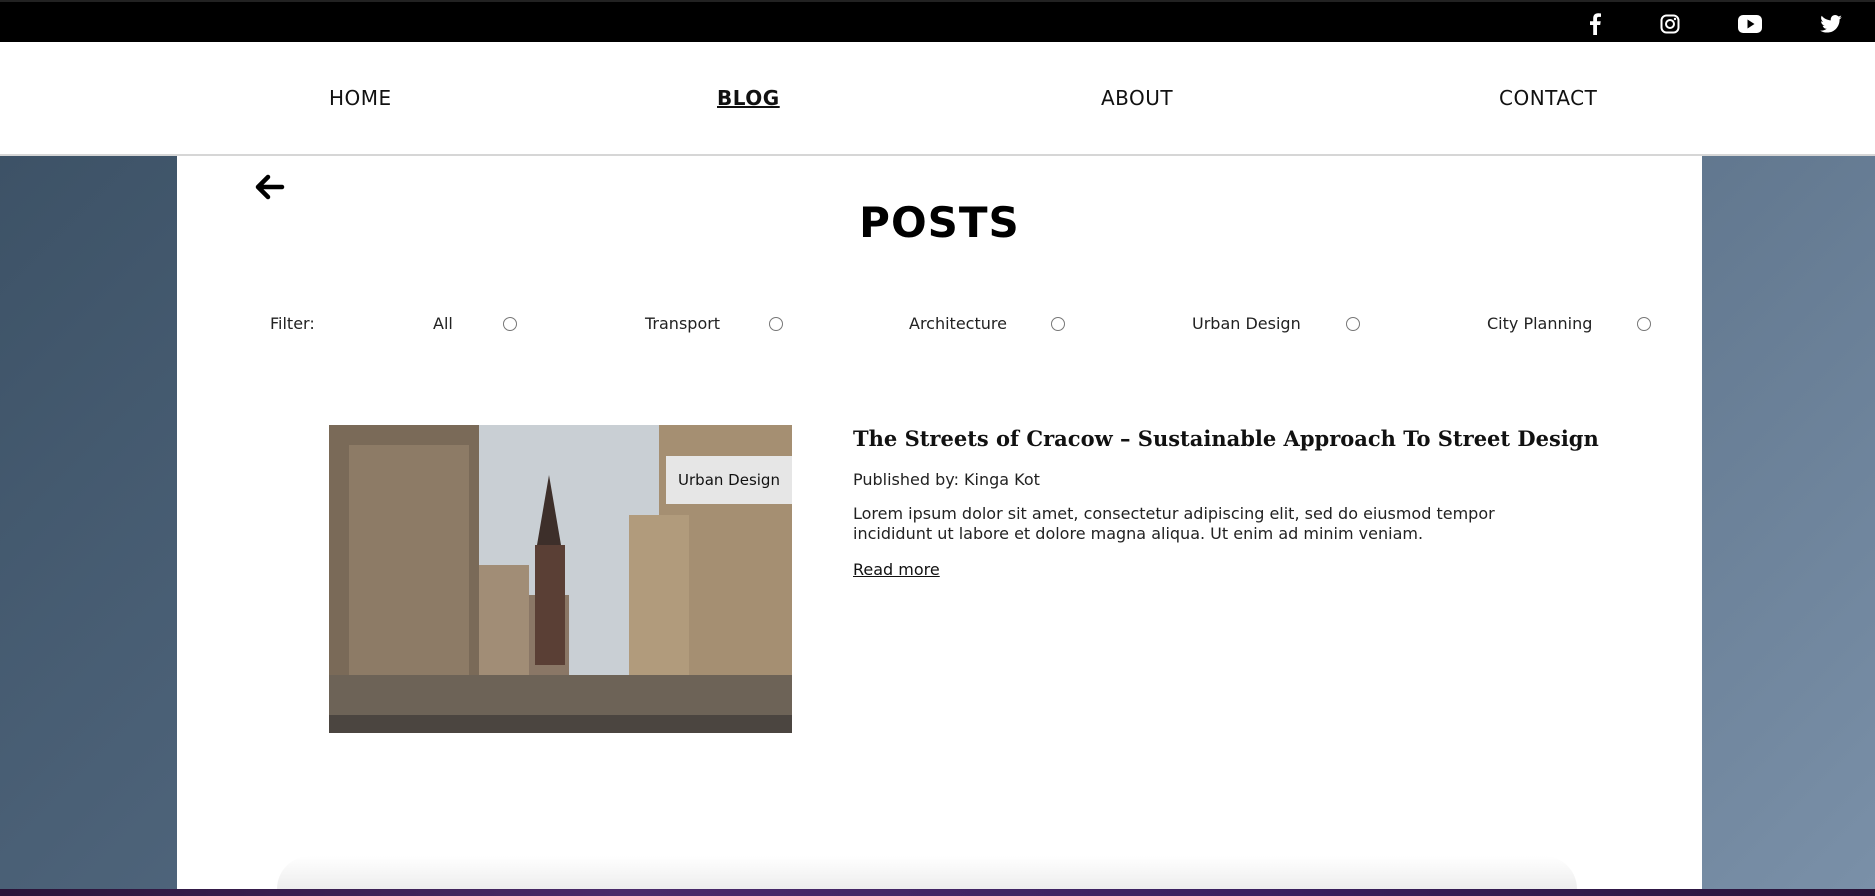 The width and height of the screenshot is (1875, 896). Describe the element at coordinates (1548, 98) in the screenshot. I see `nav-contact: CONTACT` at that location.